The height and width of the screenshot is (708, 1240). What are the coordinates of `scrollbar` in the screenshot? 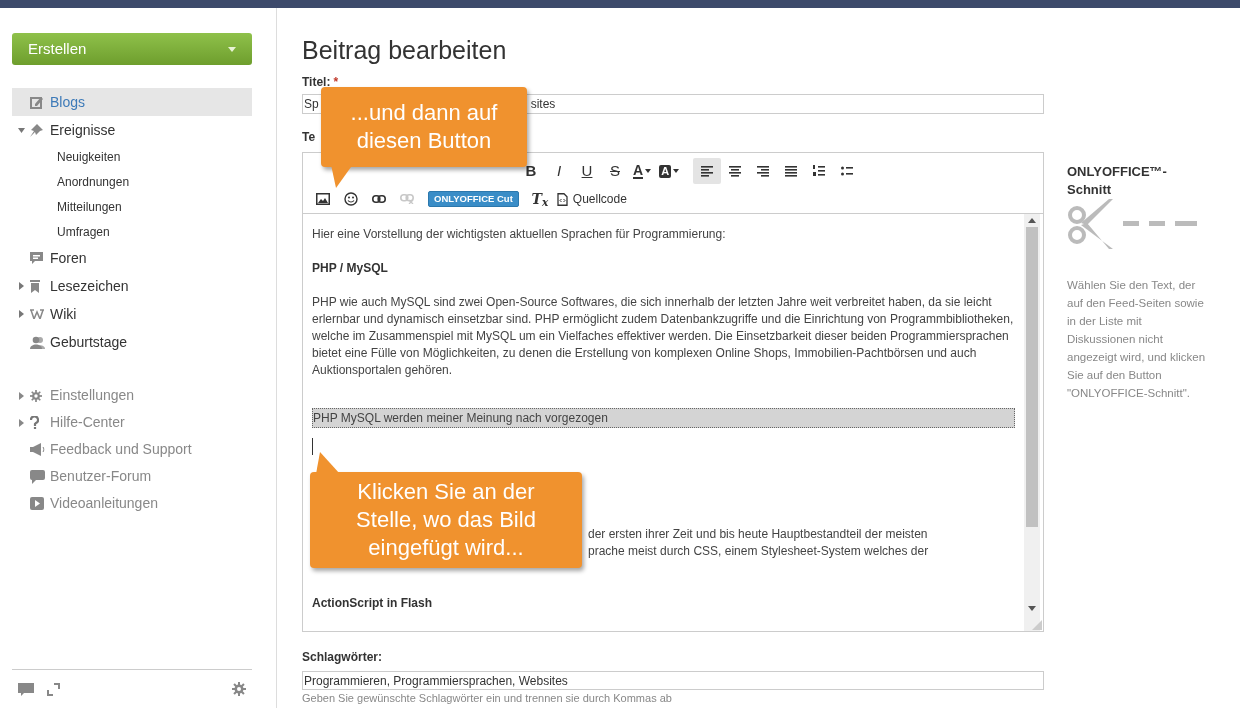 It's located at (1032, 422).